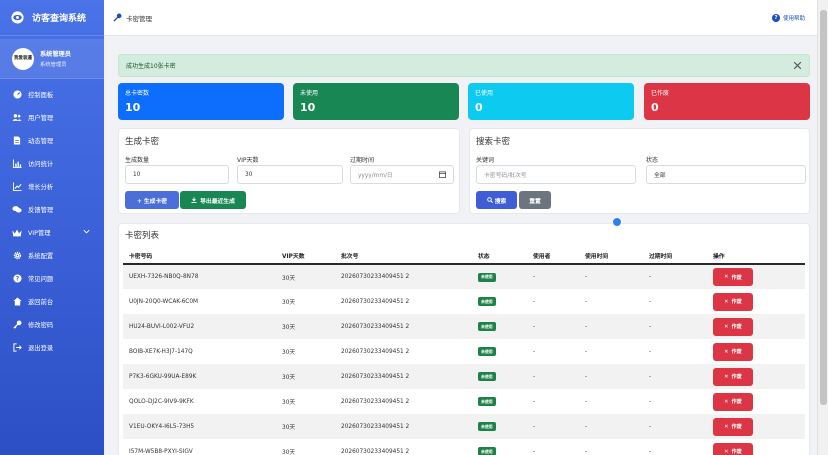 This screenshot has height=455, width=828. What do you see at coordinates (727, 101) in the screenshot?
I see `stat-voided: 已作废 0` at bounding box center [727, 101].